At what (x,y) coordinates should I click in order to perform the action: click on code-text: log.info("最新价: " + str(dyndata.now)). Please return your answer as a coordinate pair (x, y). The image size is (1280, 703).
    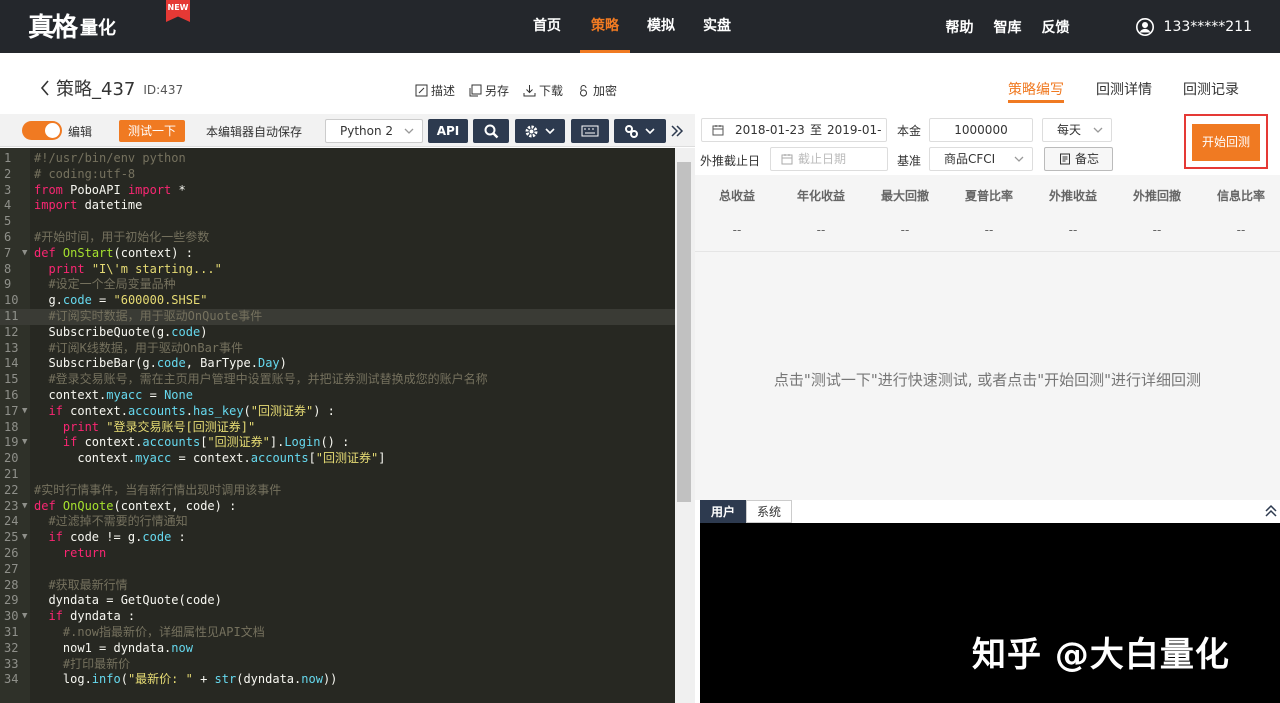
    Looking at the image, I should click on (186, 679).